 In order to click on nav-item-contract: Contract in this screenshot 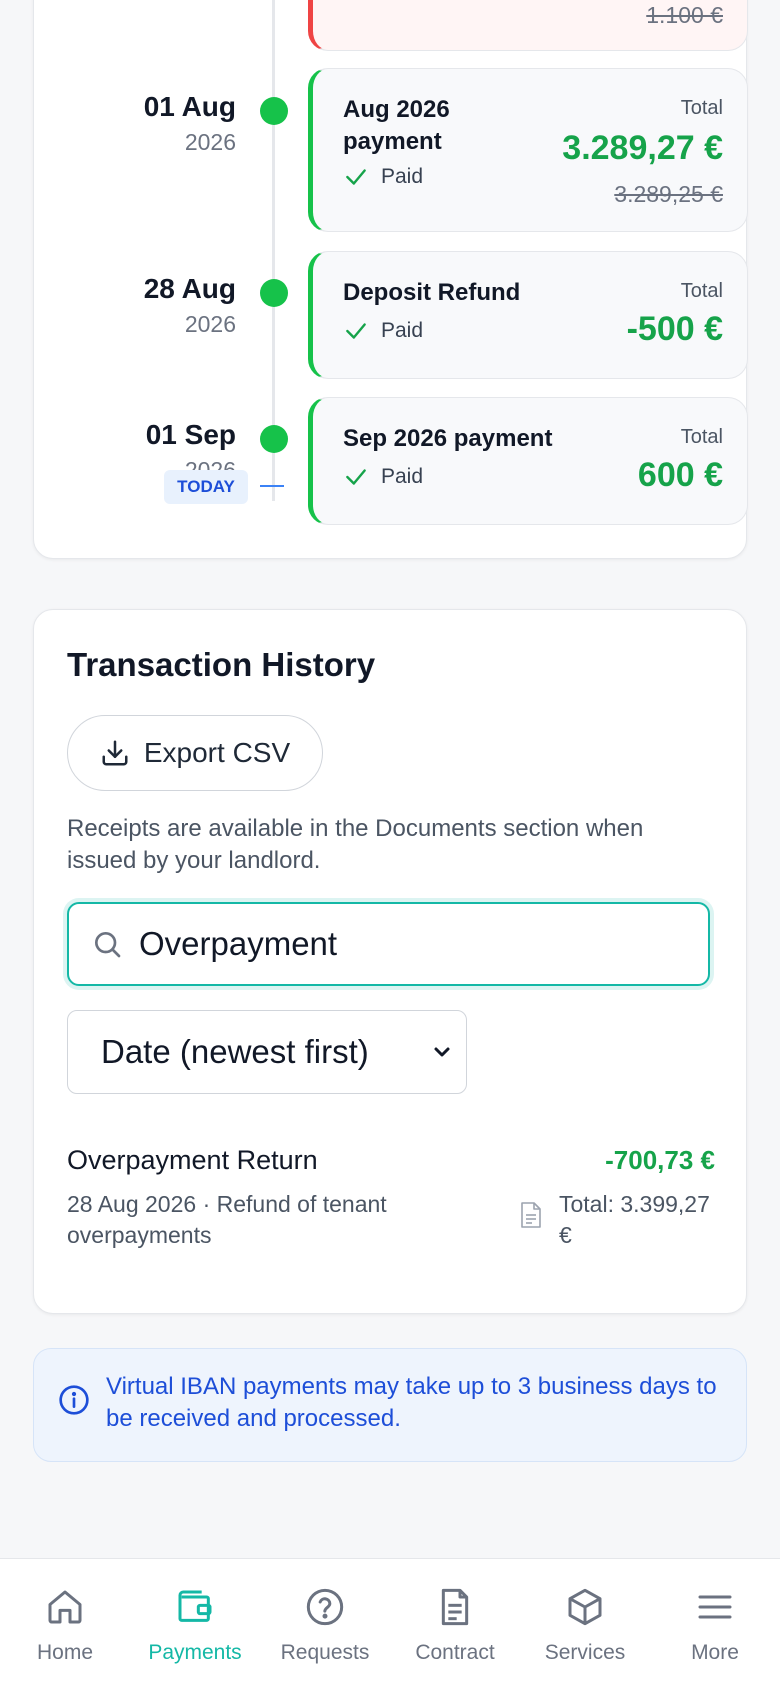, I will do `click(455, 1626)`.